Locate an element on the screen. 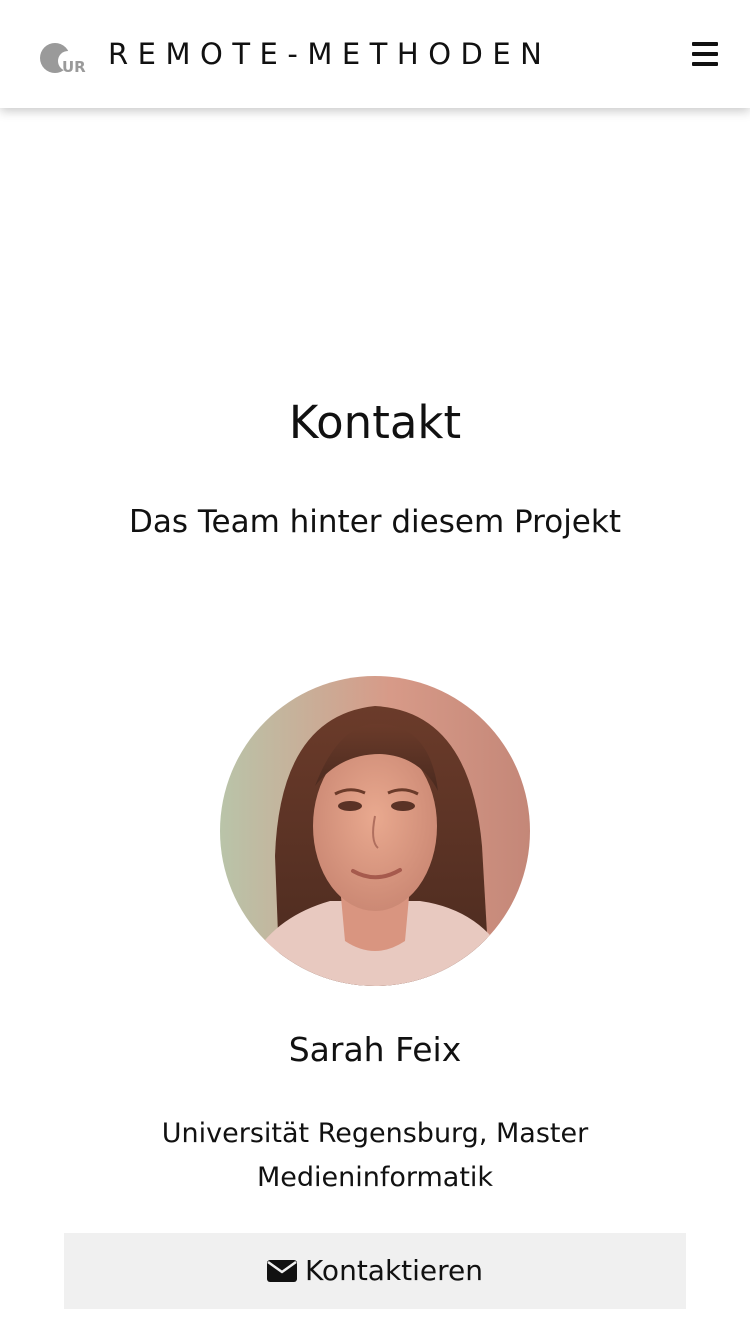  member-avatar-photo is located at coordinates (375, 831).